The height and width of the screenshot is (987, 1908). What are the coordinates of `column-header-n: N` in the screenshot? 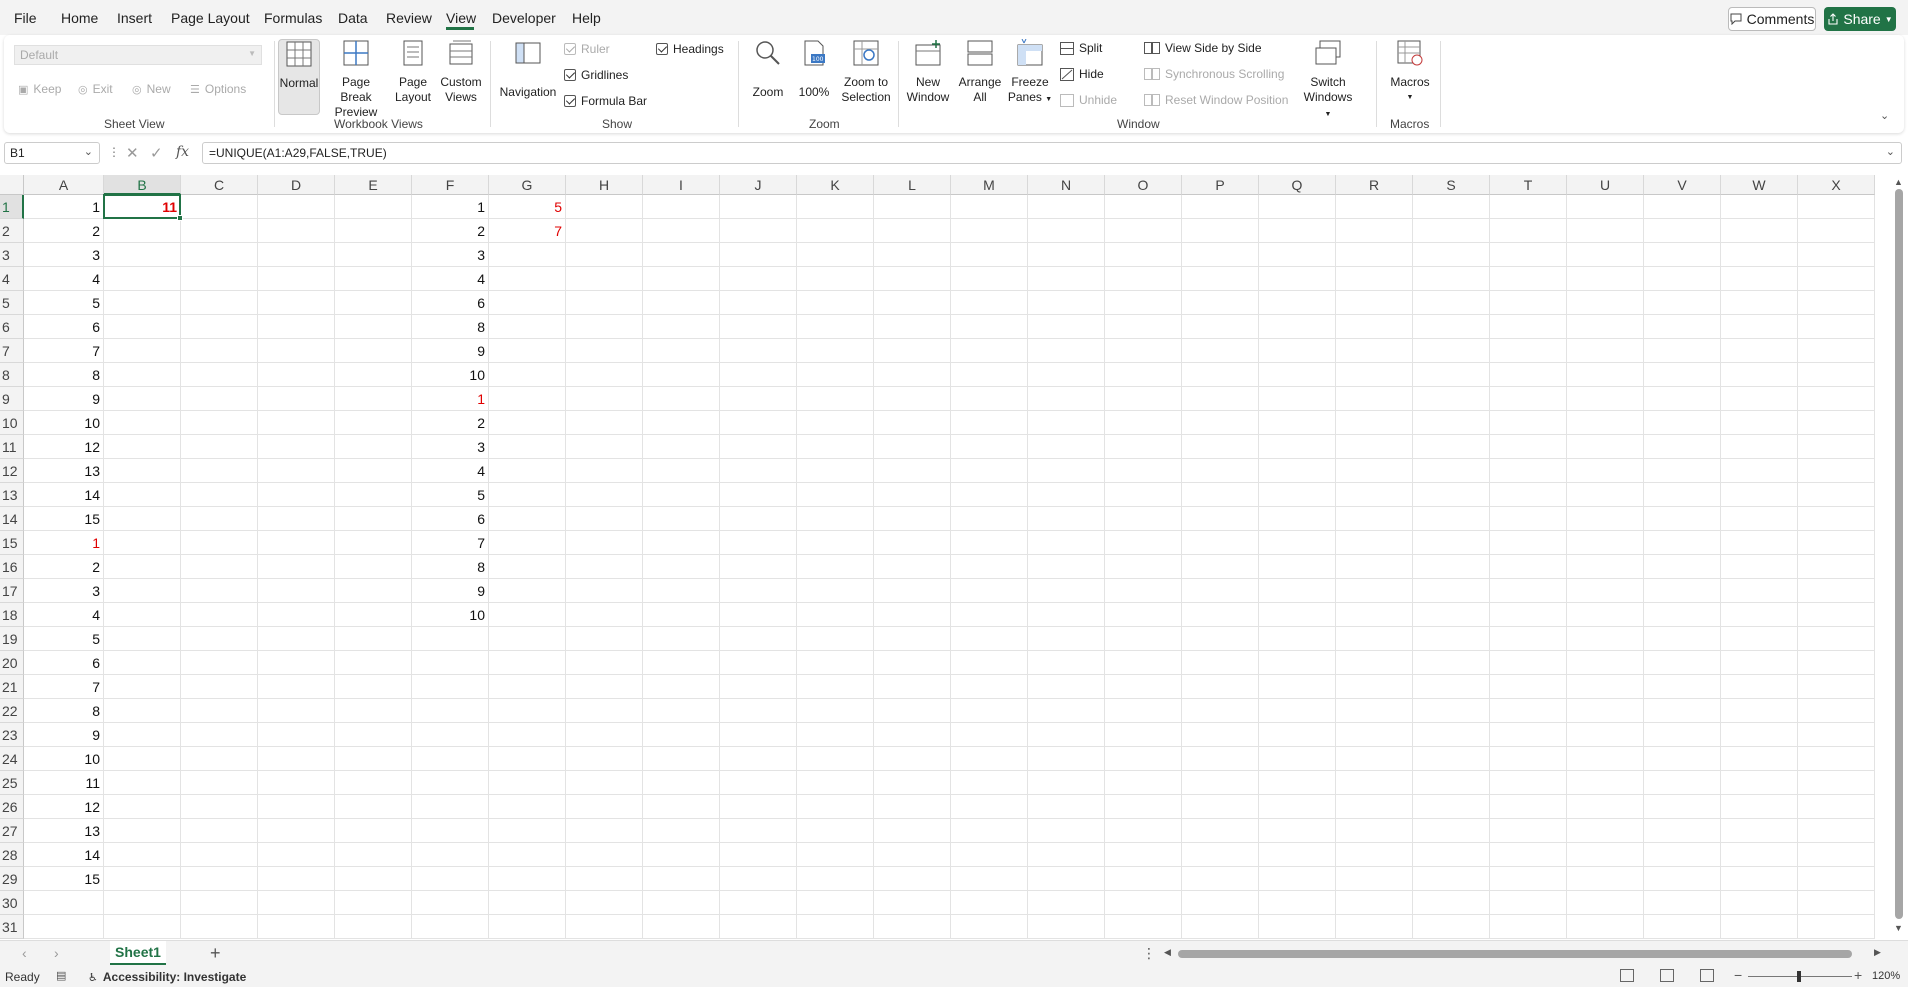 It's located at (1066, 185).